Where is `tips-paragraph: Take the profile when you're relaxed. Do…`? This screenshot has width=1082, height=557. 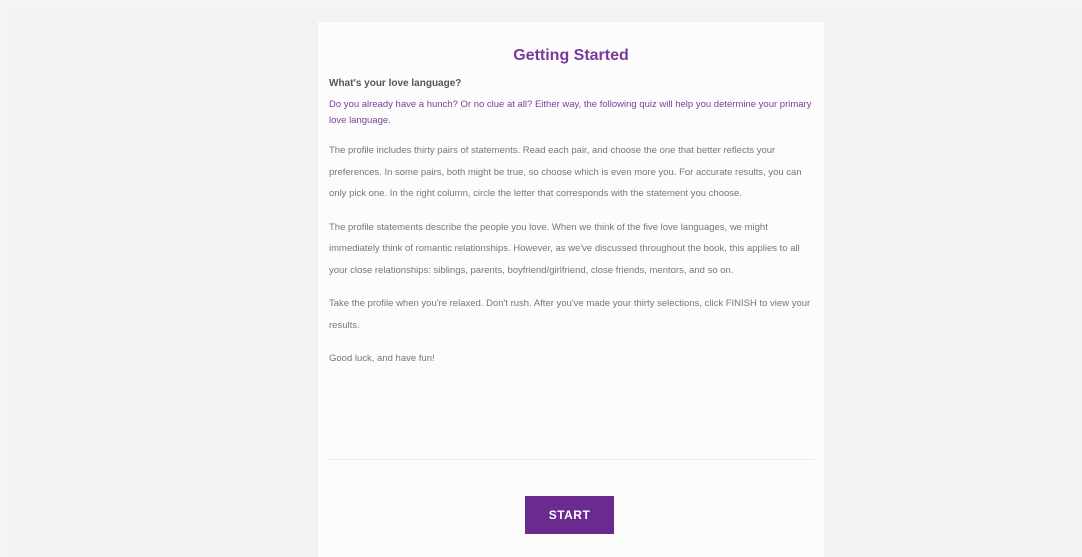 tips-paragraph: Take the profile when you're relaxed. Do… is located at coordinates (570, 314).